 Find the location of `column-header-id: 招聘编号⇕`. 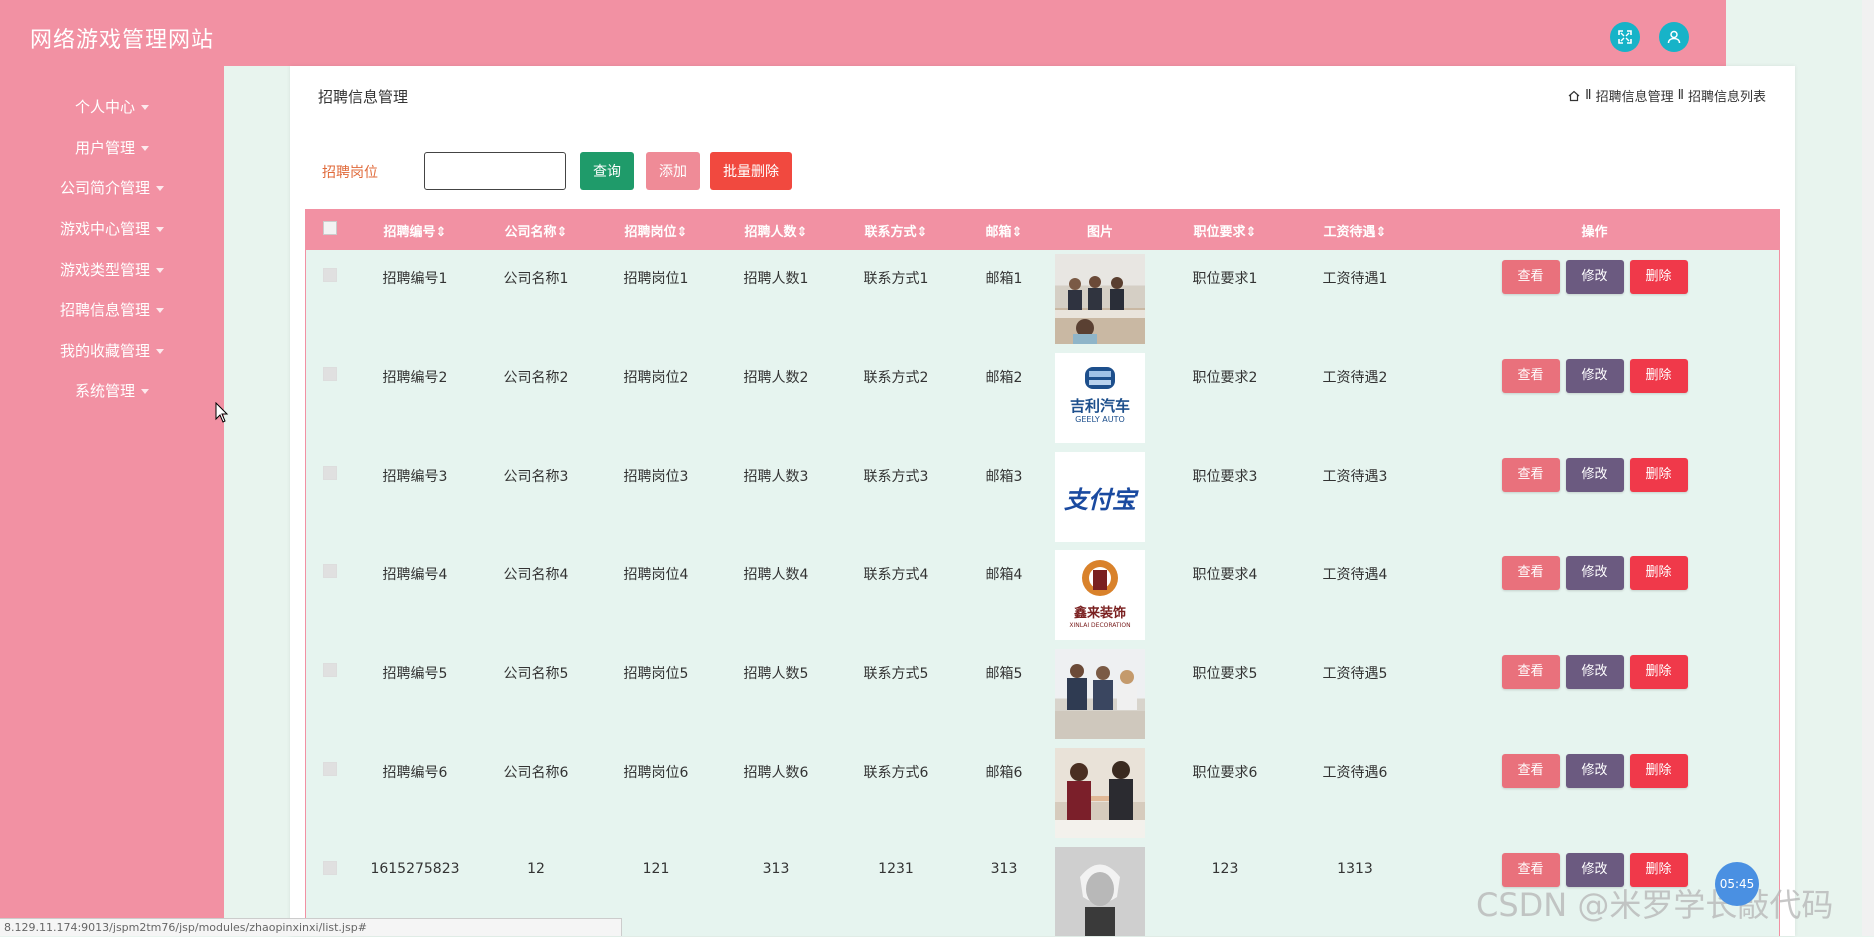

column-header-id: 招聘编号⇕ is located at coordinates (415, 230).